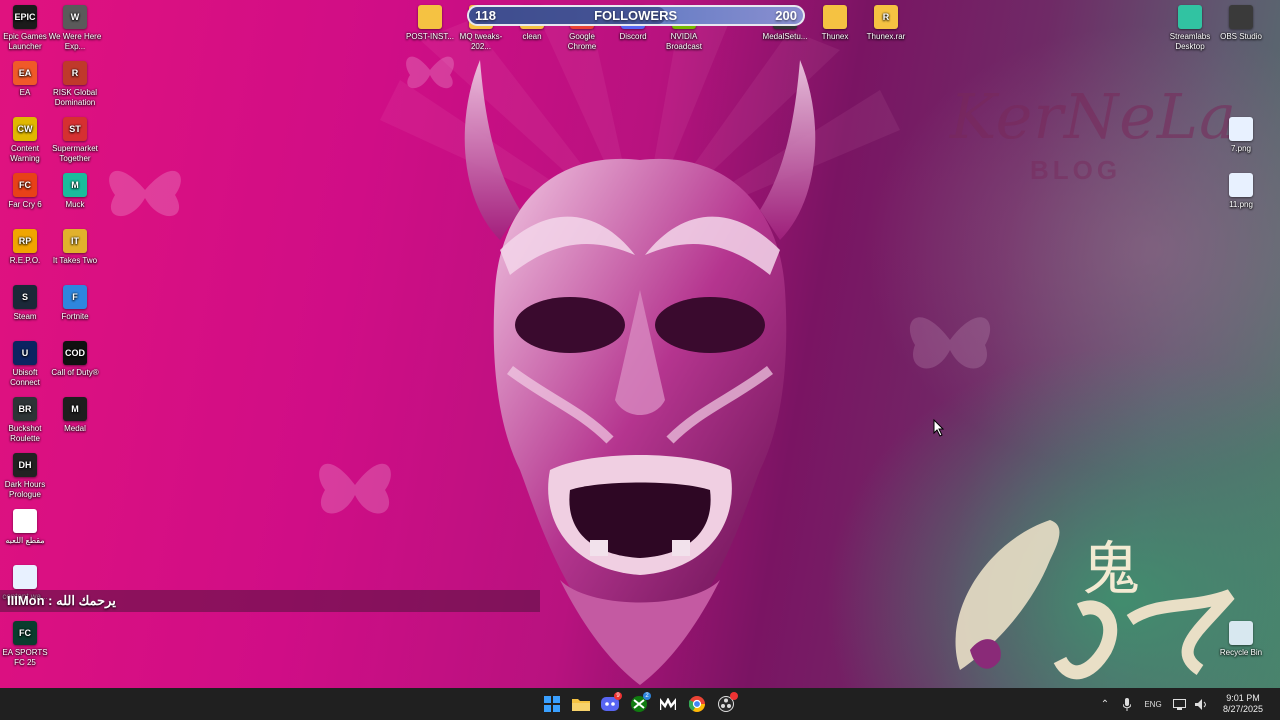  Describe the element at coordinates (1241, 23) in the screenshot. I see `desktop-icon: OBS Studio` at that location.